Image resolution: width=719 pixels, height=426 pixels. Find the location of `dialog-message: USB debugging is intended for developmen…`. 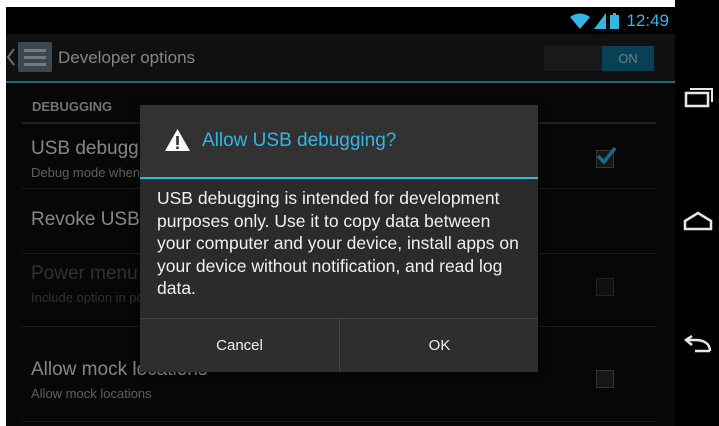

dialog-message: USB debugging is intended for developmen… is located at coordinates (338, 243).